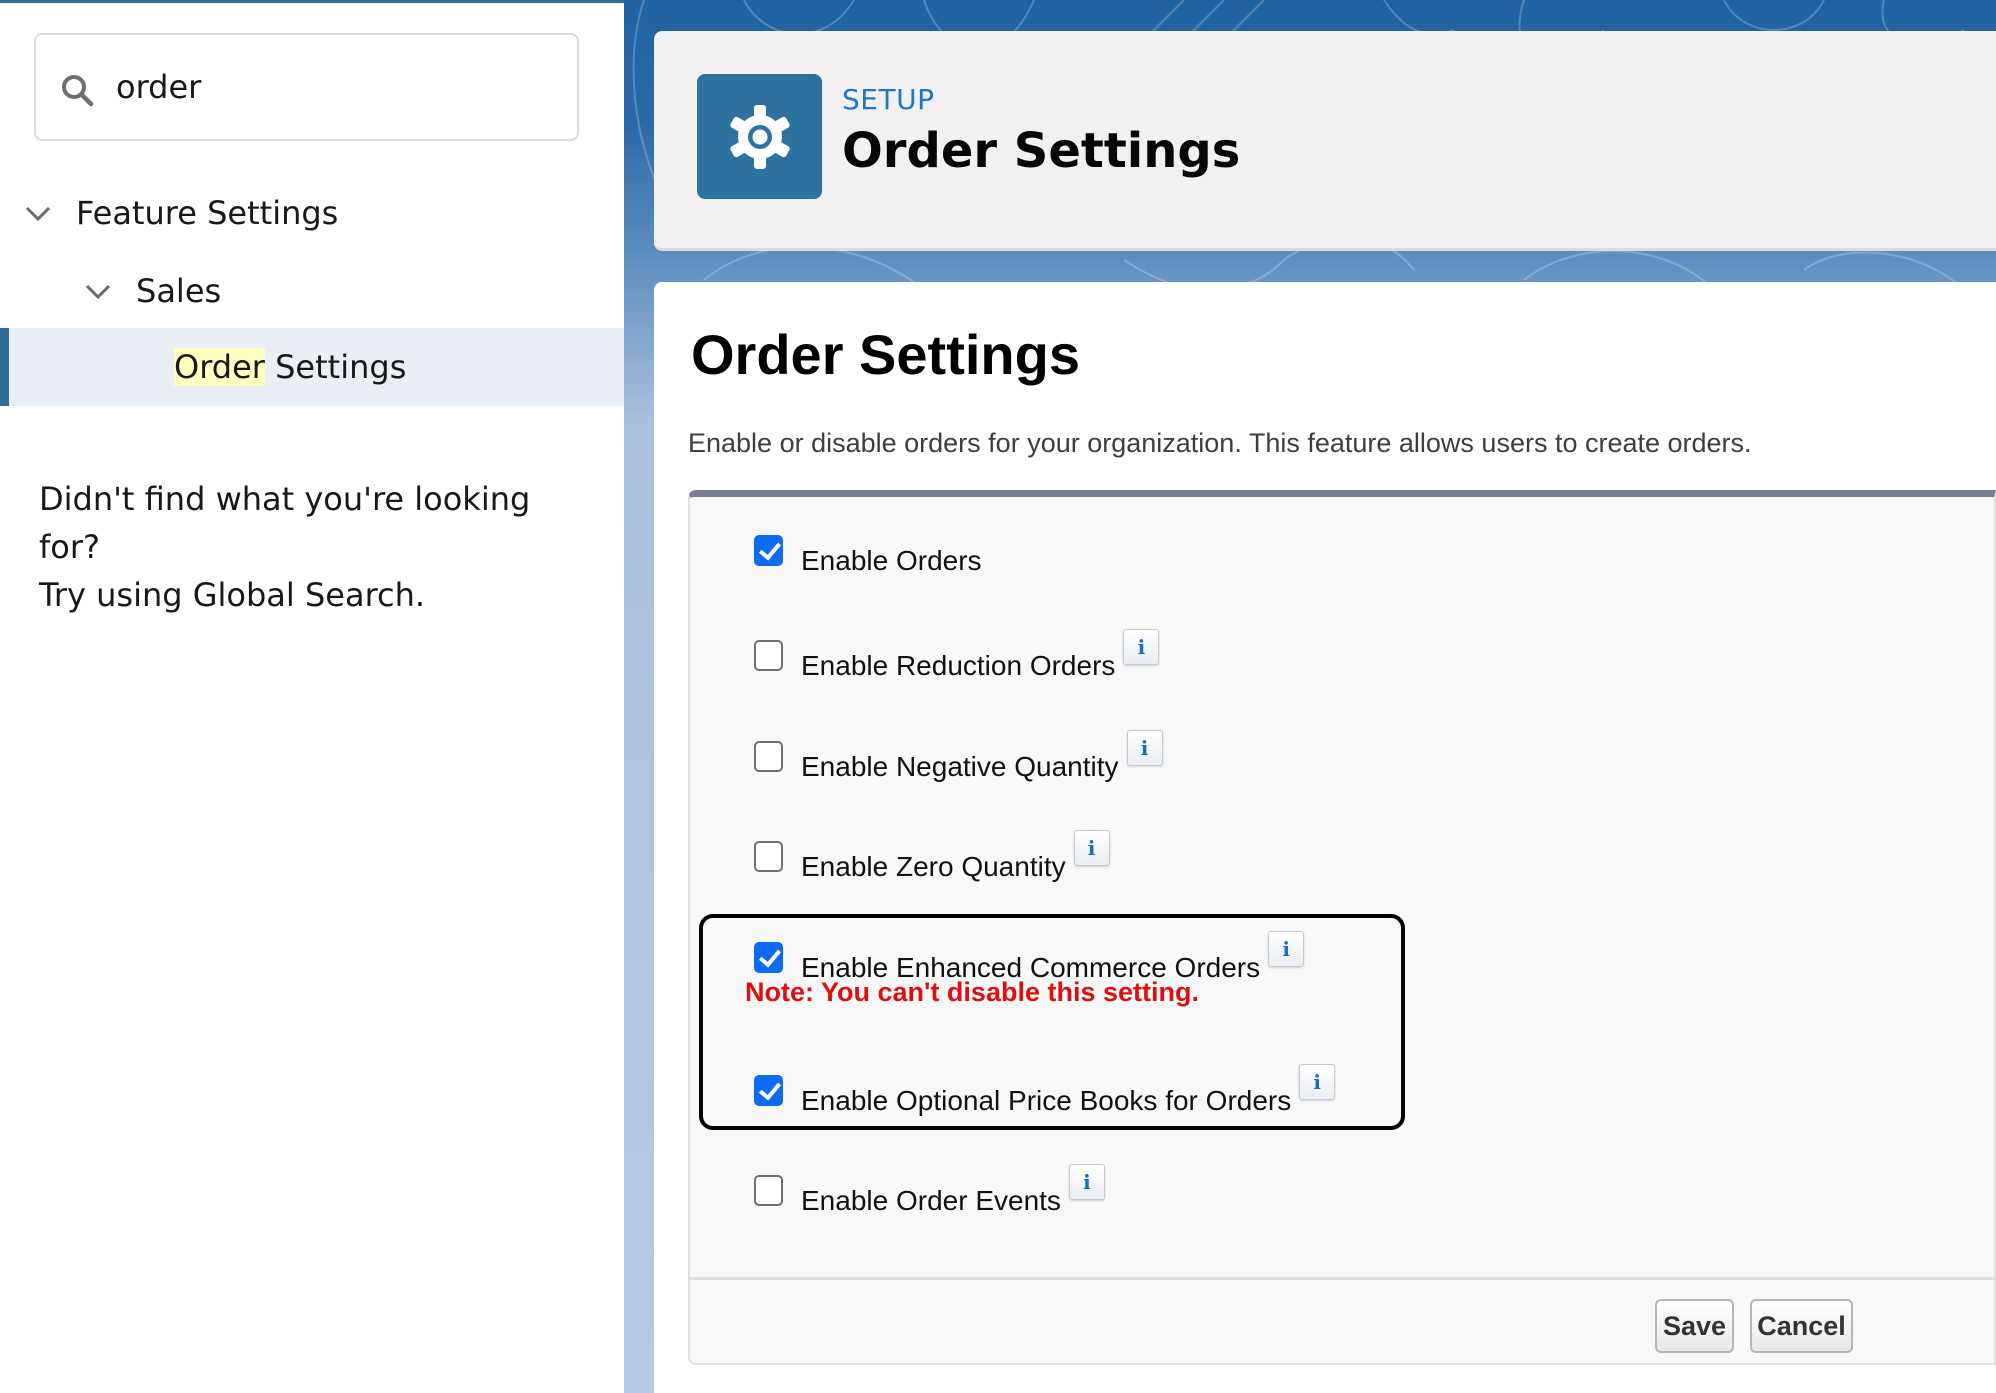  Describe the element at coordinates (768, 1190) in the screenshot. I see `enable-order-events-checkbox` at that location.